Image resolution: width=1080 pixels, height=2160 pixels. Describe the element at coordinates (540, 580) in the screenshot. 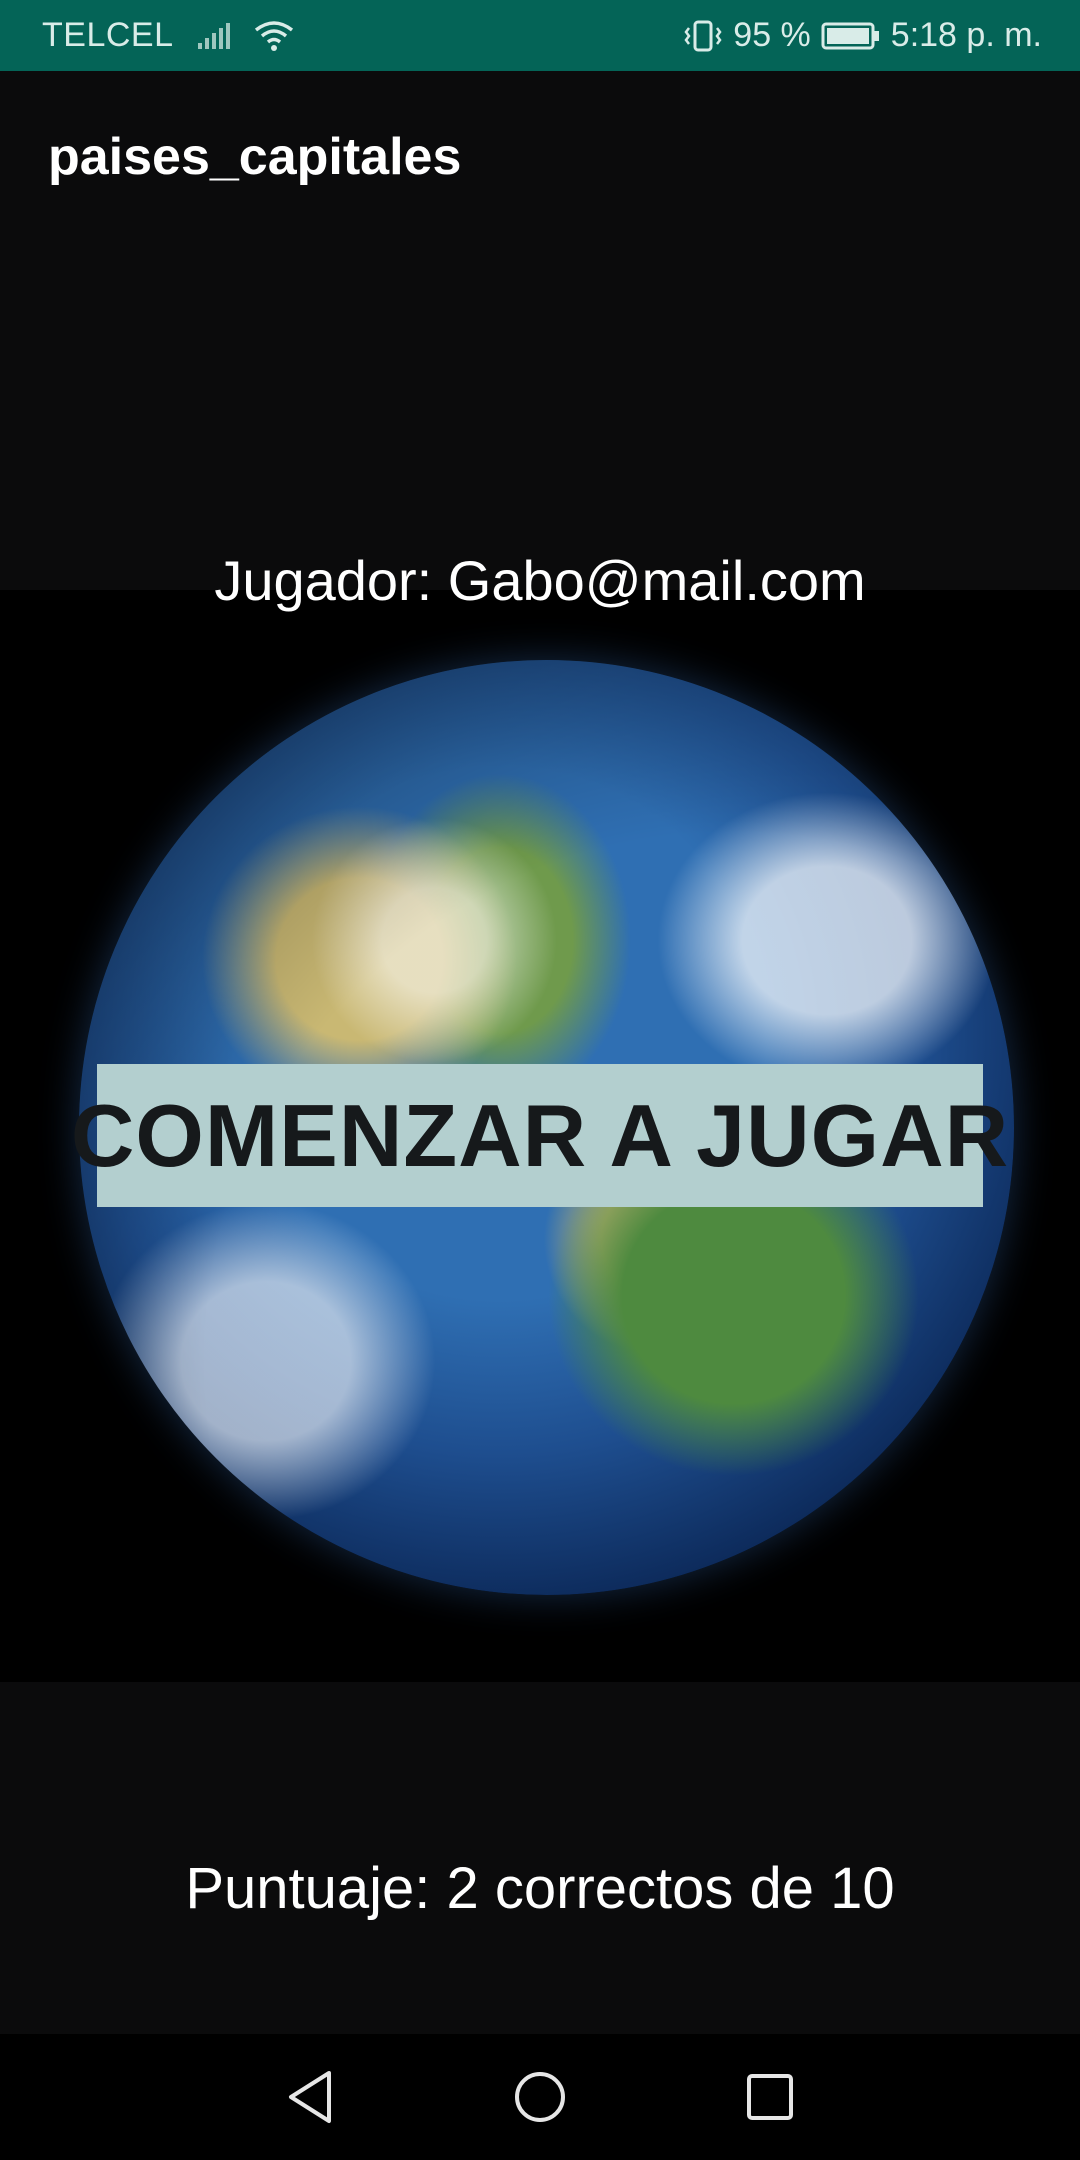

I see `player-label: Jugador: Gabo@mail.com` at that location.